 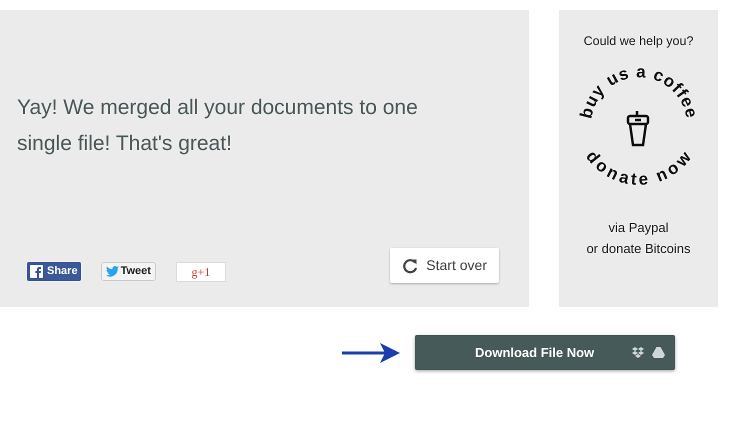 What do you see at coordinates (444, 265) in the screenshot?
I see `start-over-button: Start over` at bounding box center [444, 265].